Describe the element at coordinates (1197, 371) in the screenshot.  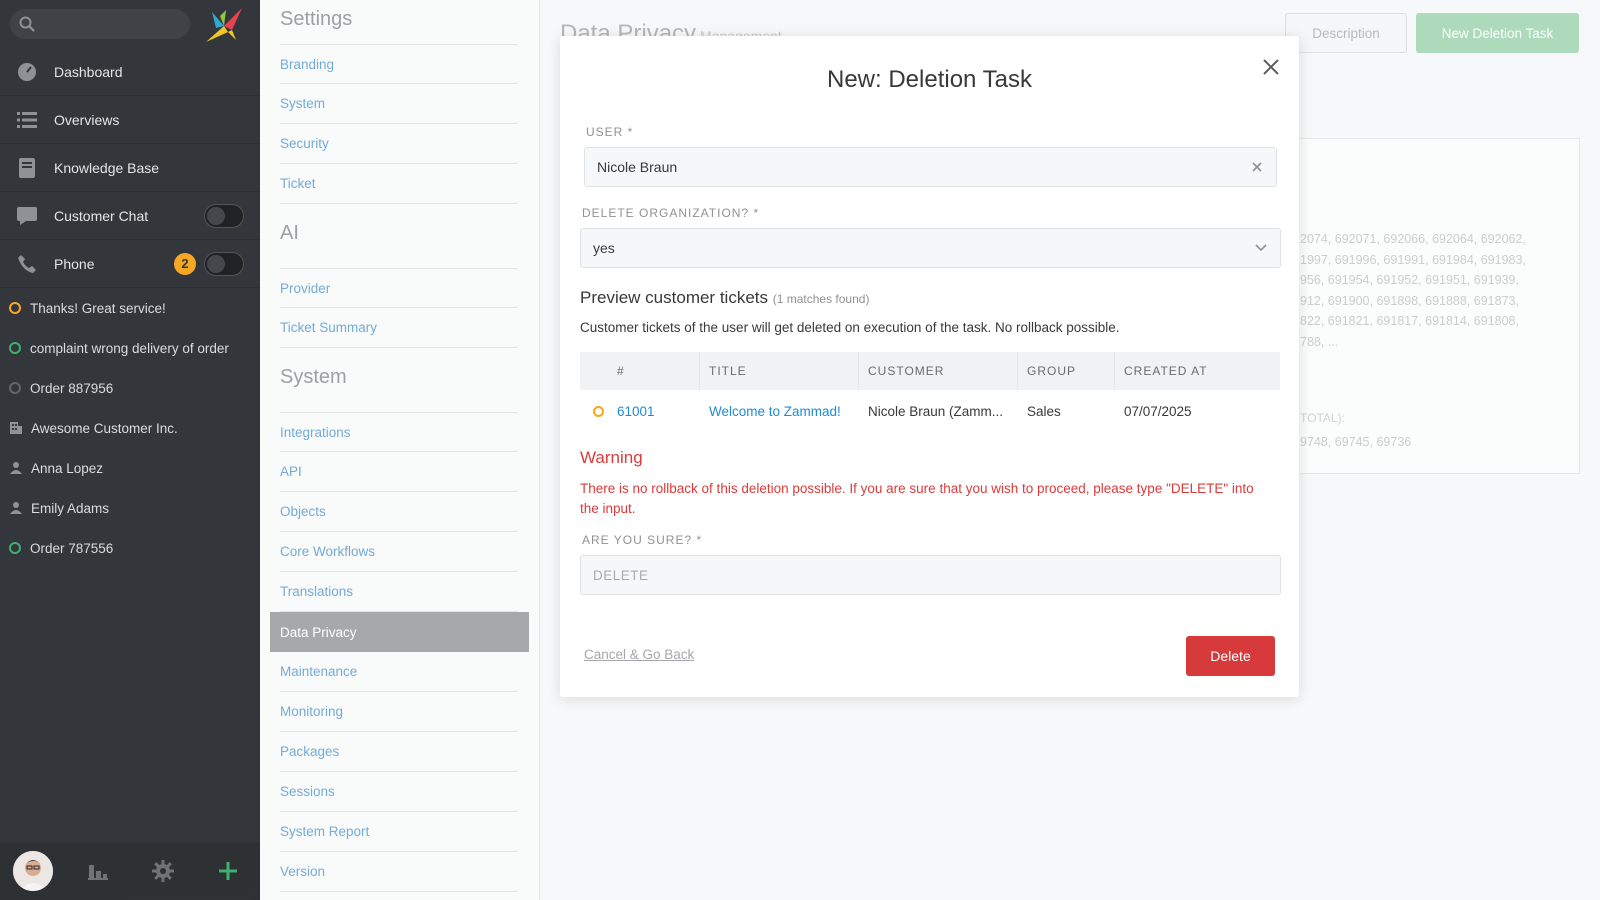
I see `column-header-created-at: CREATED AT` at that location.